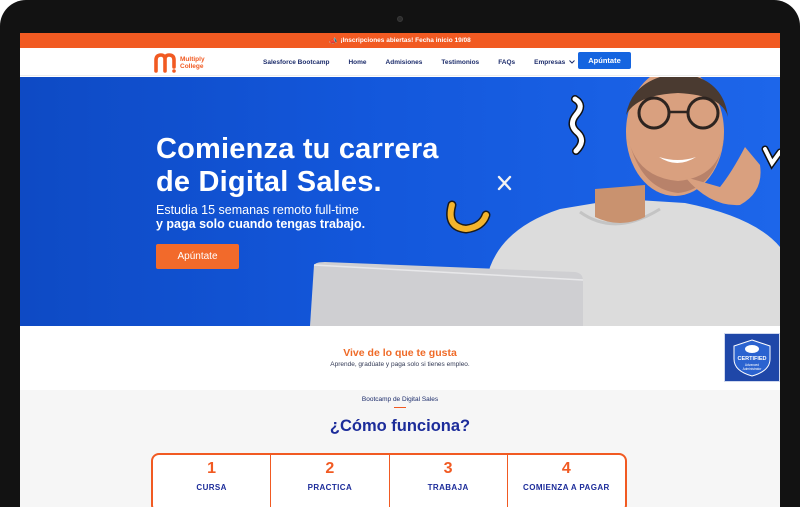 The width and height of the screenshot is (800, 507). I want to click on step-label: CURSA, so click(211, 487).